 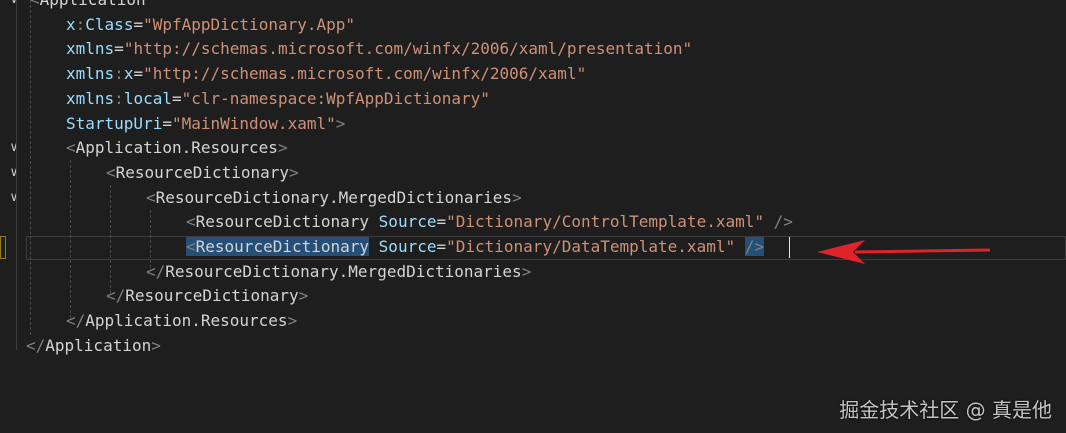 I want to click on code-token: Application, so click(x=93, y=4).